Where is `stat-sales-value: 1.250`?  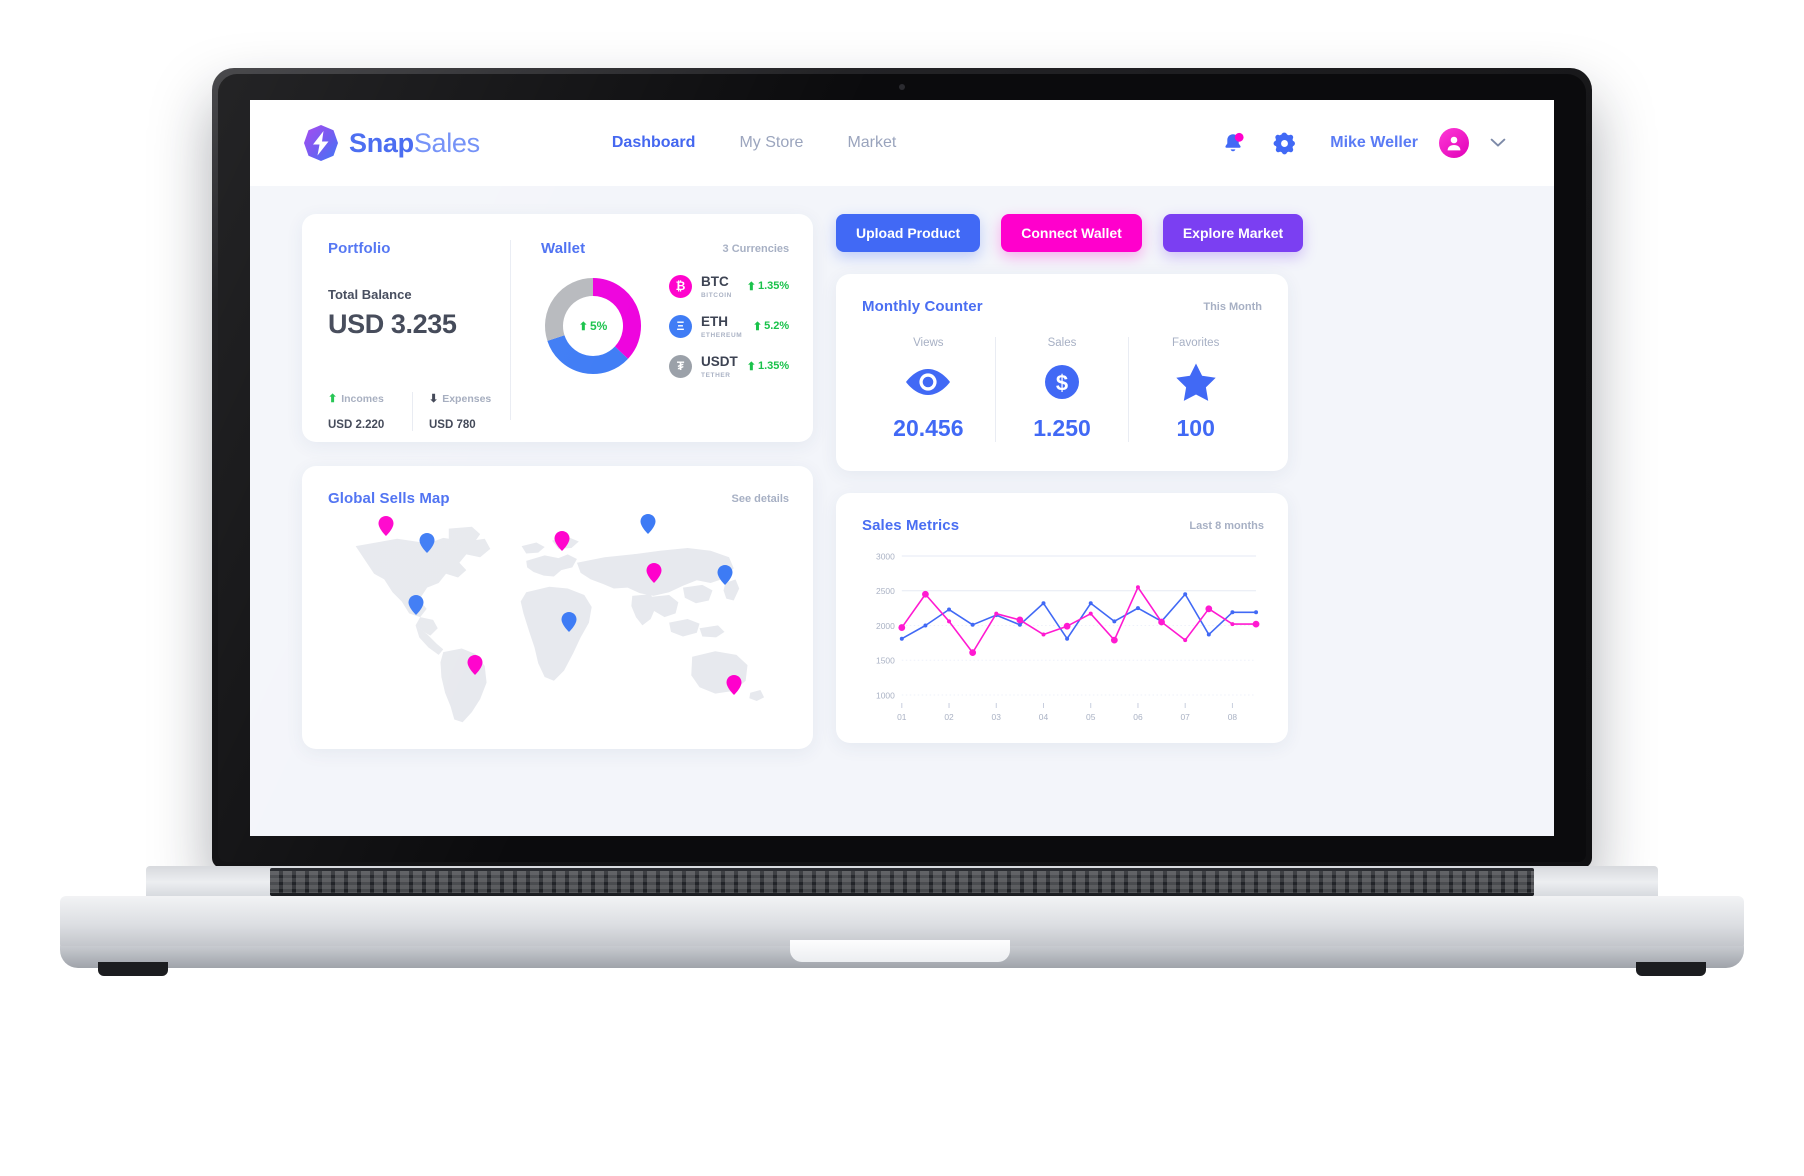
stat-sales-value: 1.250 is located at coordinates (1062, 428).